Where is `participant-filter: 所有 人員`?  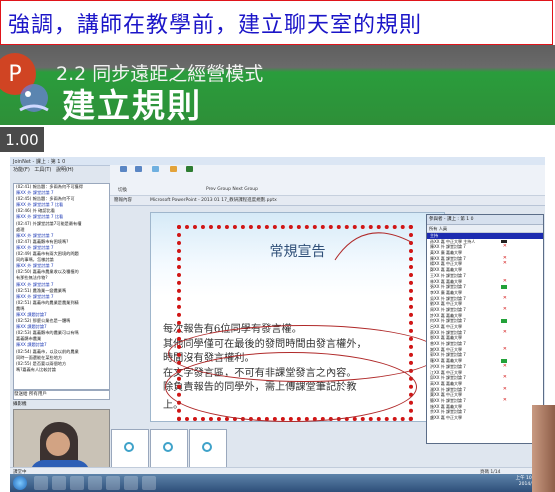 participant-filter: 所有 人員 is located at coordinates (485, 229).